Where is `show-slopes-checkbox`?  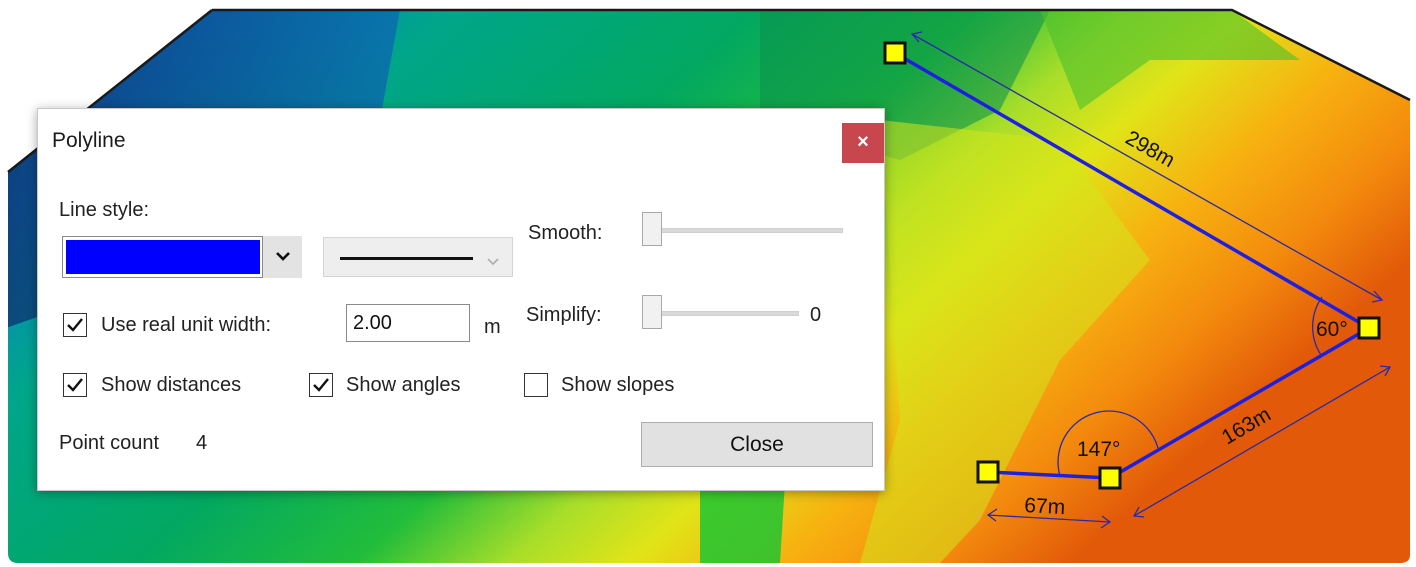 show-slopes-checkbox is located at coordinates (536, 385).